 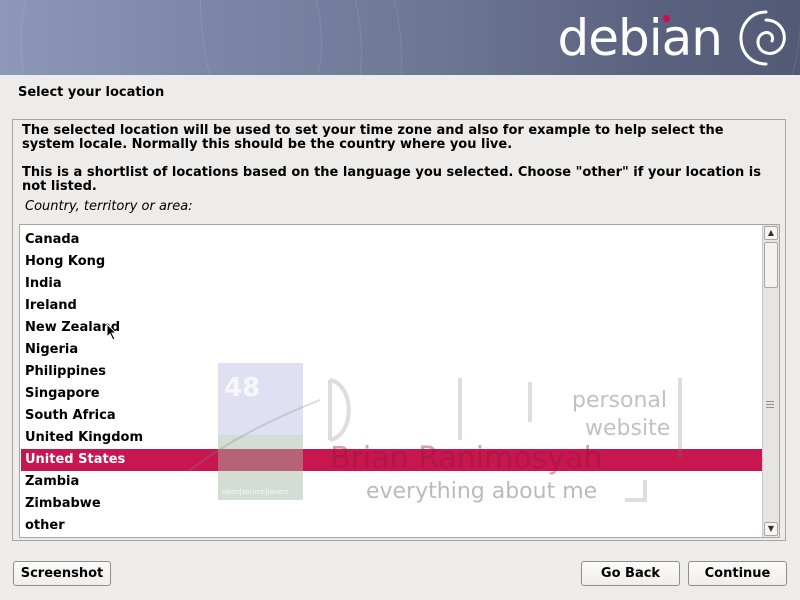 I want to click on mouse-pointer-icon, so click(x=112, y=332).